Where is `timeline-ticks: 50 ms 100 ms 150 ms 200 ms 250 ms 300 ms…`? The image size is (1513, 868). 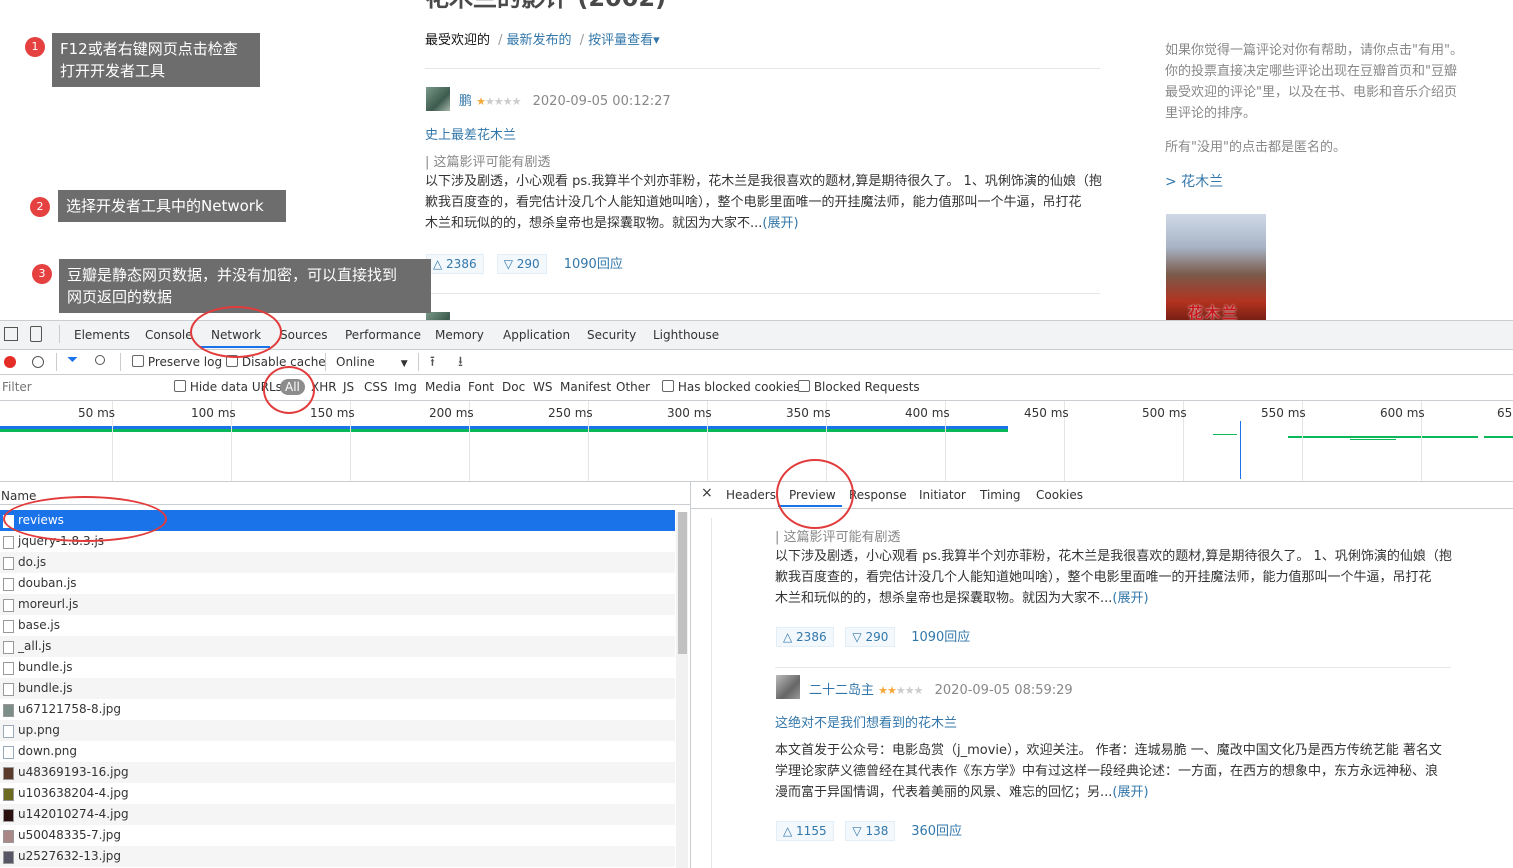 timeline-ticks: 50 ms 100 ms 150 ms 200 ms 250 ms 300 ms… is located at coordinates (756, 412).